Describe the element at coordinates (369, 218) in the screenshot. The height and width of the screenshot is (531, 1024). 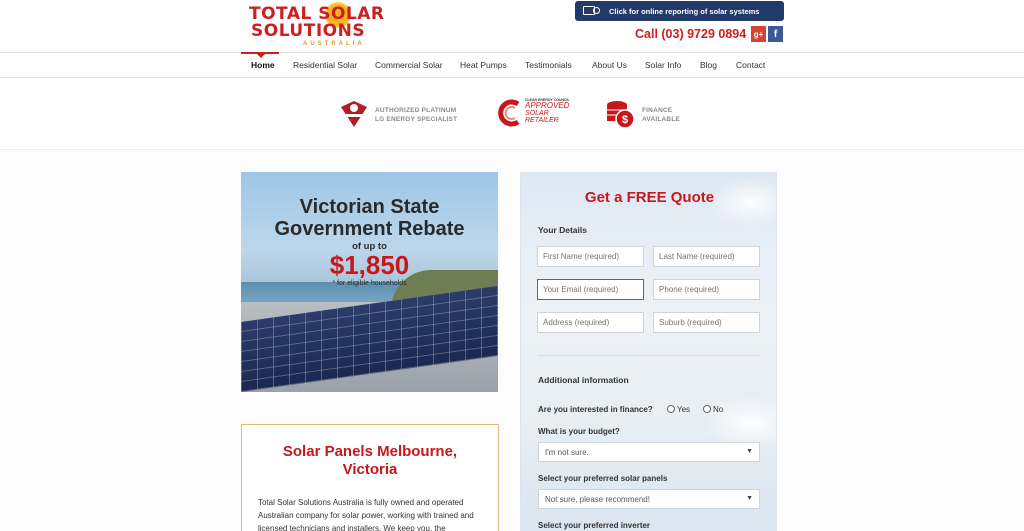
I see `rebate-title: Victorian State Government Rebate` at that location.